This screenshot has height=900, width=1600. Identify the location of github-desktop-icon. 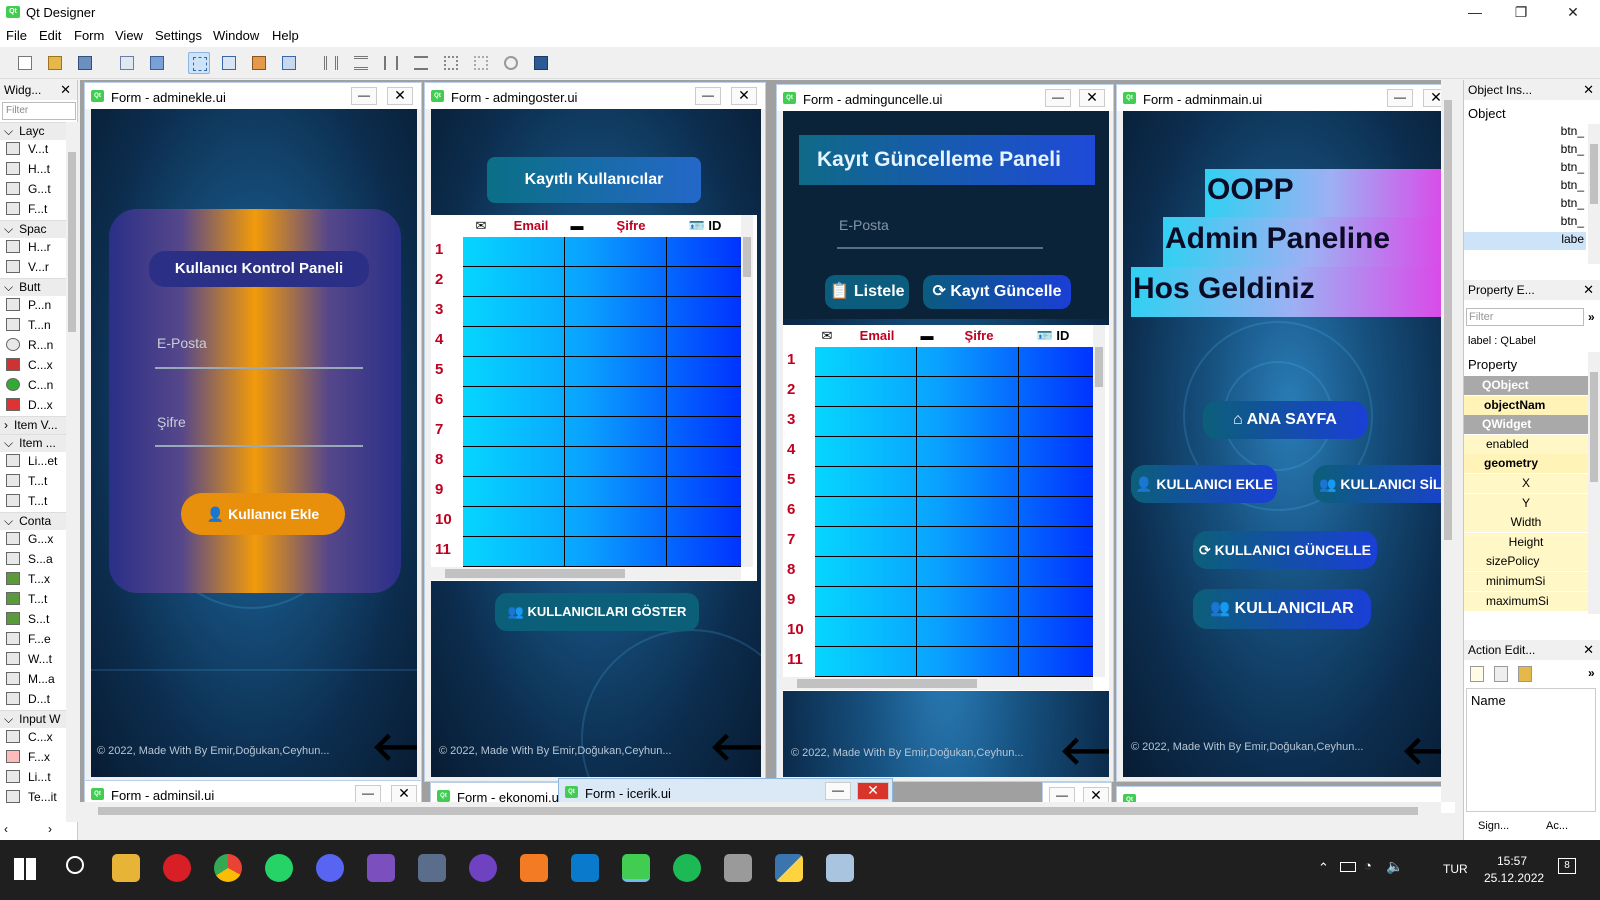
(483, 868).